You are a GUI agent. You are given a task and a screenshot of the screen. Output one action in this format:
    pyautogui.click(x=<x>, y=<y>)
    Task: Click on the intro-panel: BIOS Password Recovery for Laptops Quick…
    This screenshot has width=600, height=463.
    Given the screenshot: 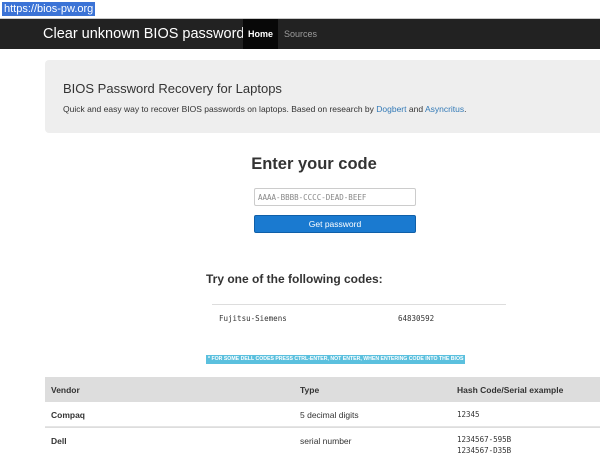 What is the action you would take?
    pyautogui.click(x=322, y=96)
    